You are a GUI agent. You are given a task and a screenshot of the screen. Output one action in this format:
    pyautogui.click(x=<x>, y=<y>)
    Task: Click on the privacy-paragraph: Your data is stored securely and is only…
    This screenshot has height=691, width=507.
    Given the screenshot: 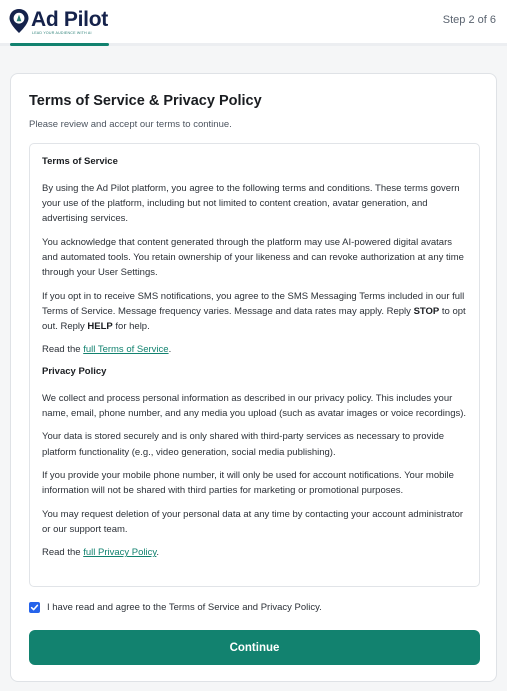 What is the action you would take?
    pyautogui.click(x=243, y=444)
    